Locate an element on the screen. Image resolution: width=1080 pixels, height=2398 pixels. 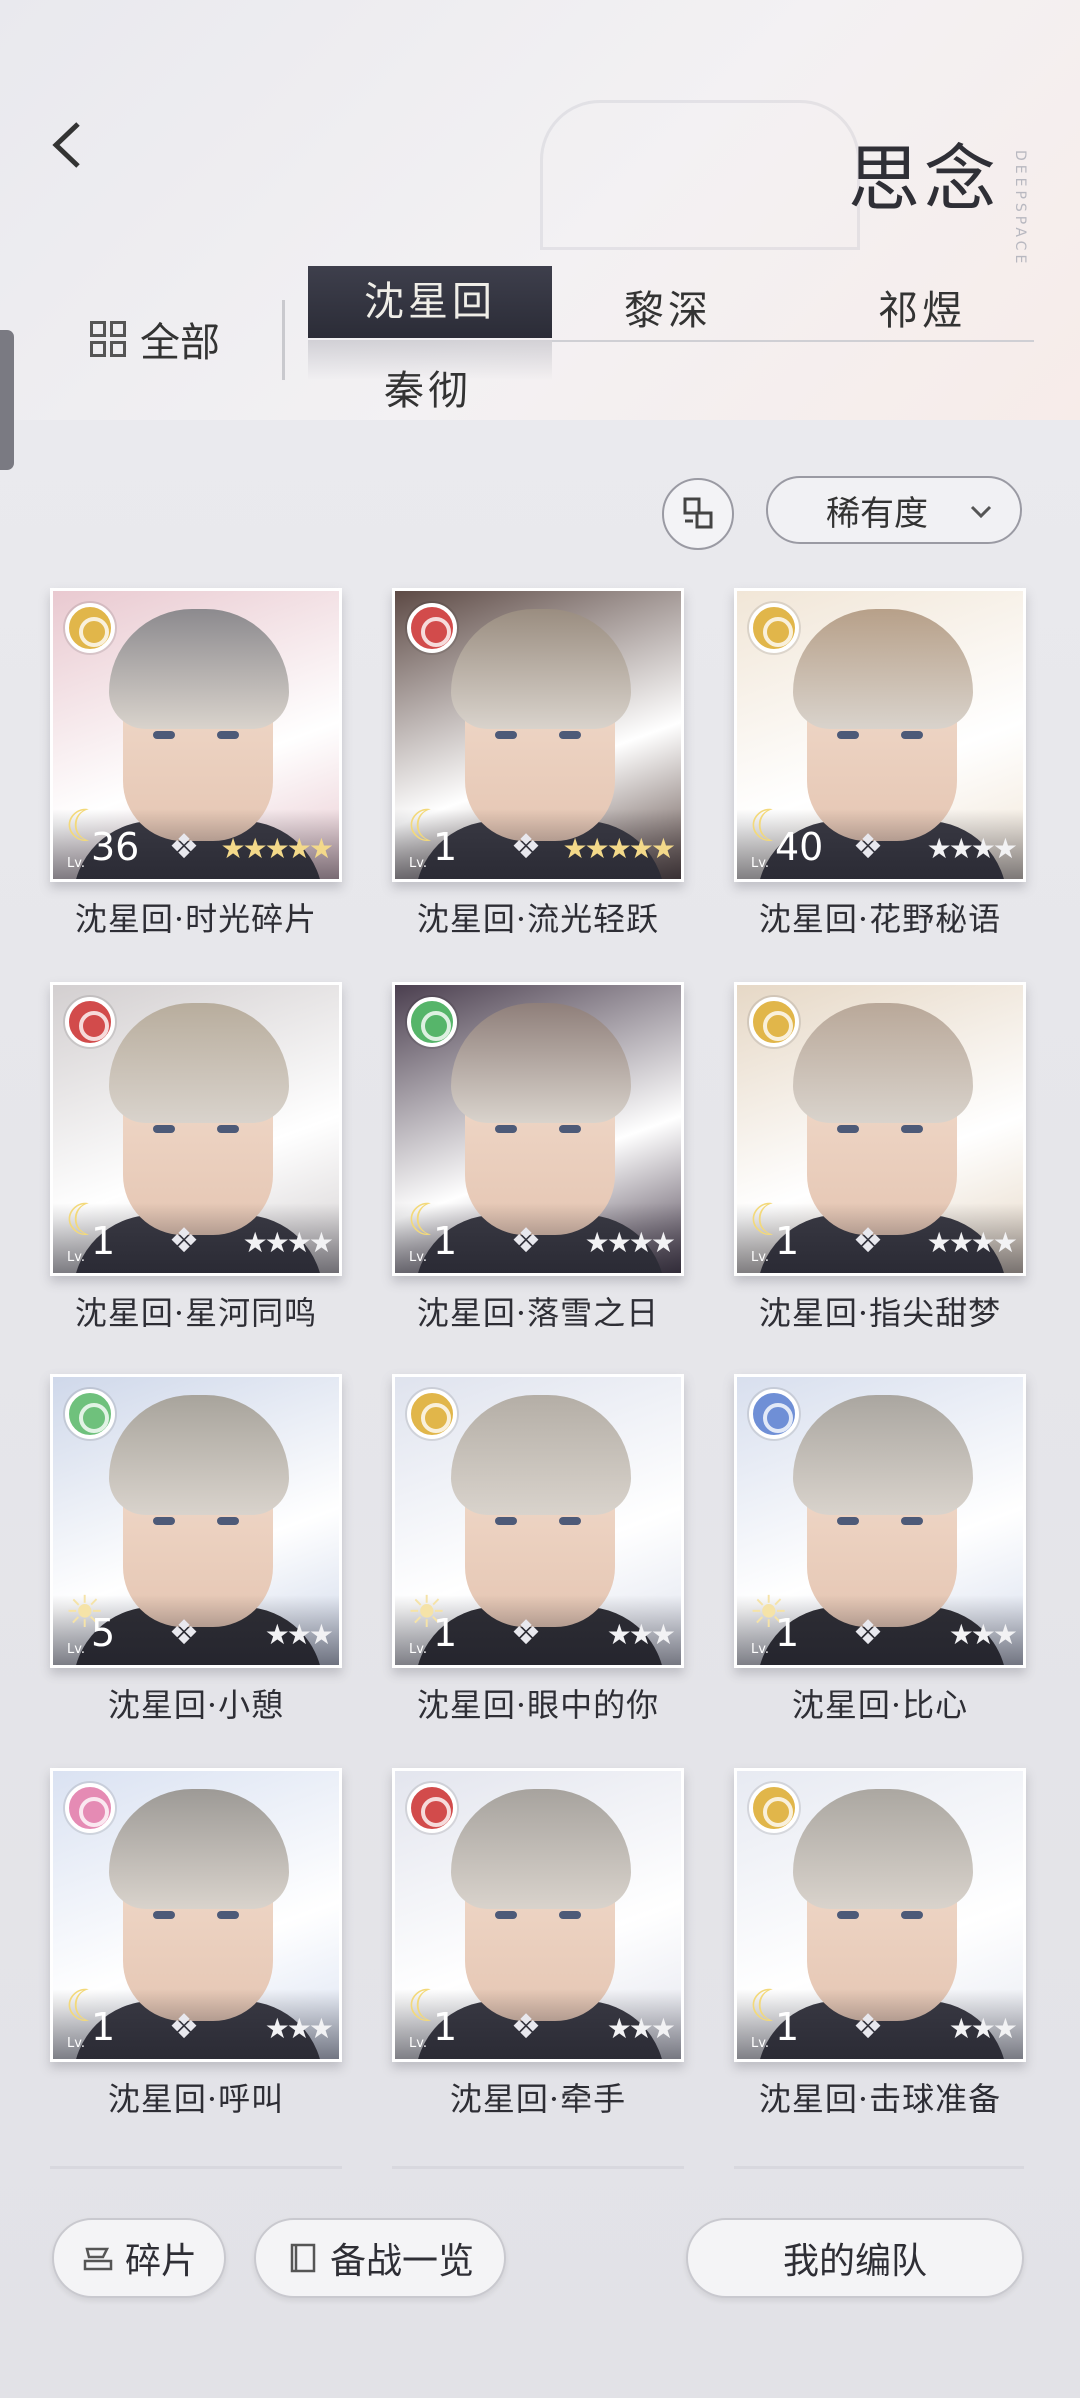
prep-overview-button: 备战一览 is located at coordinates (380, 2258).